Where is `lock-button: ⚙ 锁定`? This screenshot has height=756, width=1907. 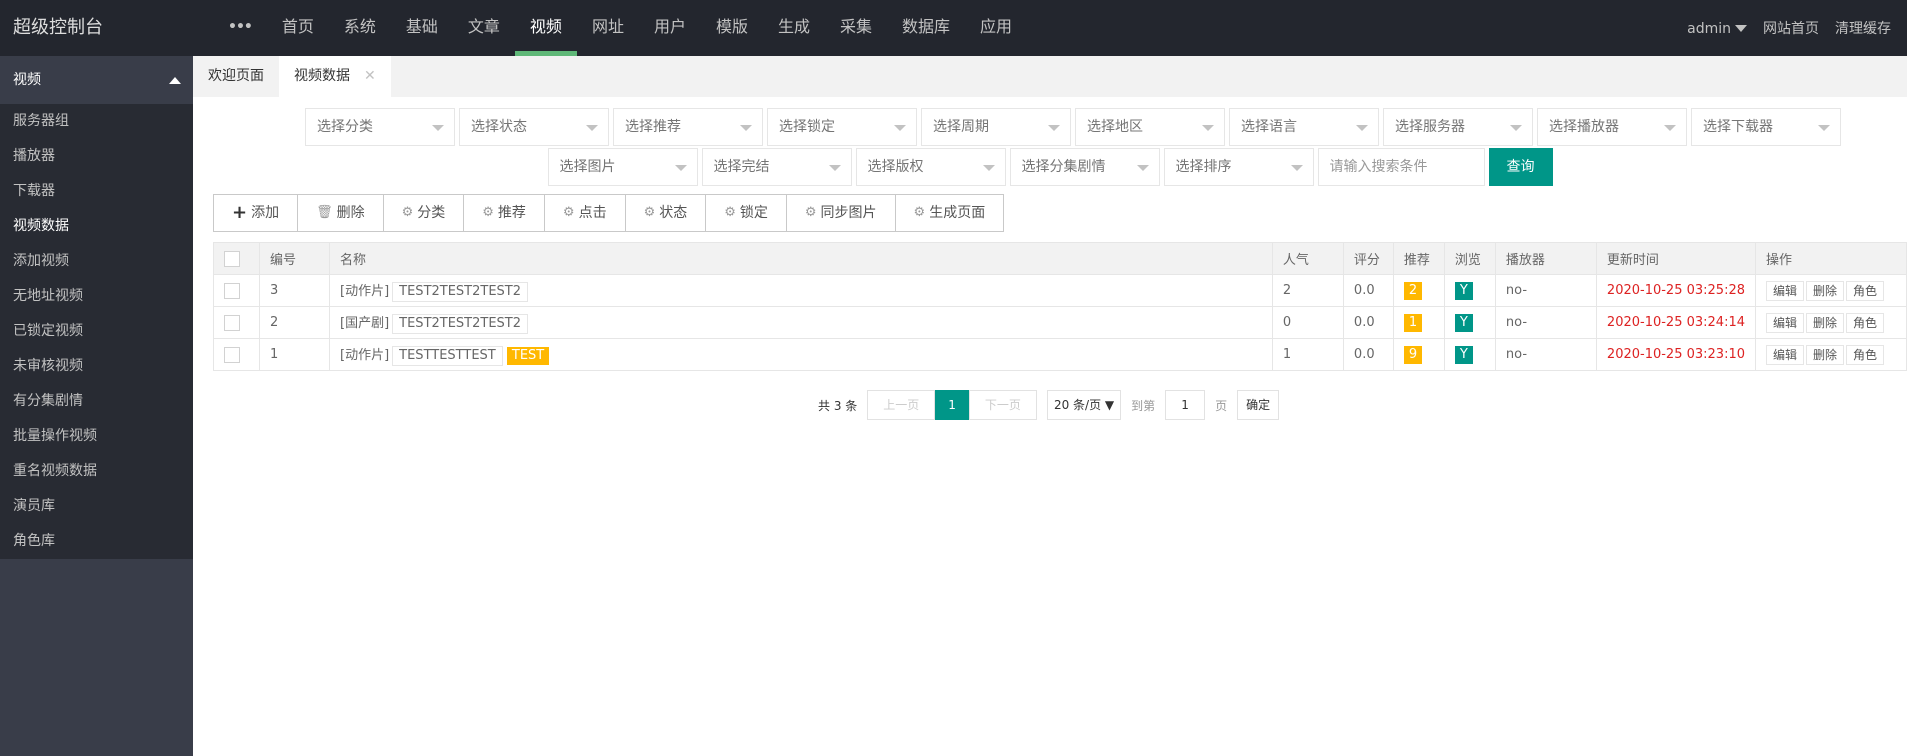 lock-button: ⚙ 锁定 is located at coordinates (746, 213).